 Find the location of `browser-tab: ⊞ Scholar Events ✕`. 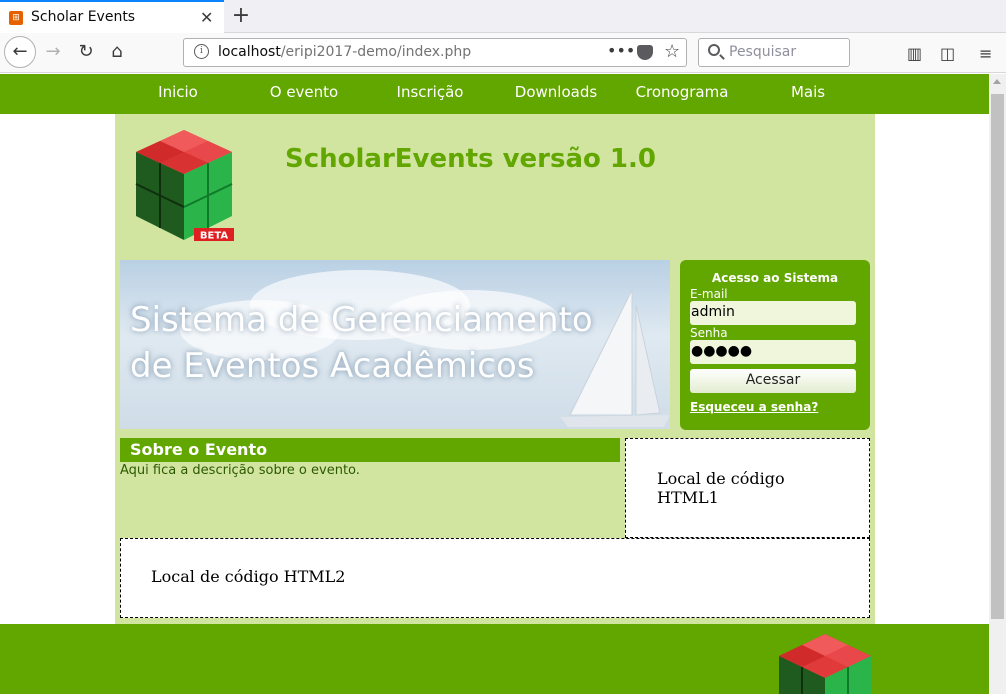

browser-tab: ⊞ Scholar Events ✕ is located at coordinates (112, 16).